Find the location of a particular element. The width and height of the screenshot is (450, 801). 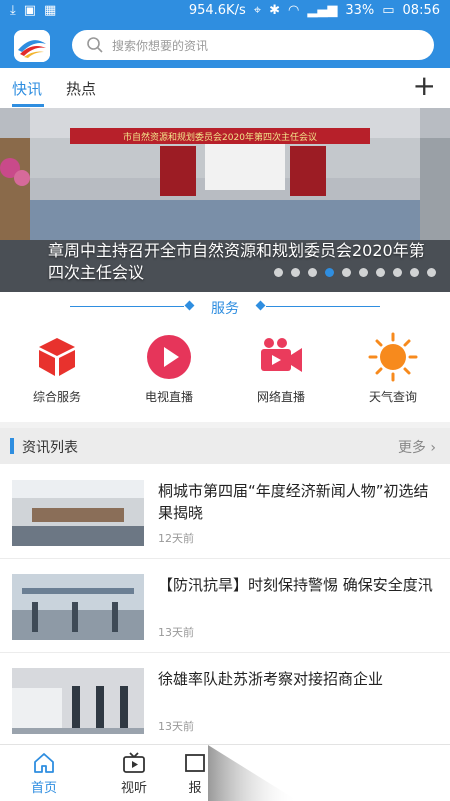

app-header: 搜索你想要的资讯 is located at coordinates (225, 46).